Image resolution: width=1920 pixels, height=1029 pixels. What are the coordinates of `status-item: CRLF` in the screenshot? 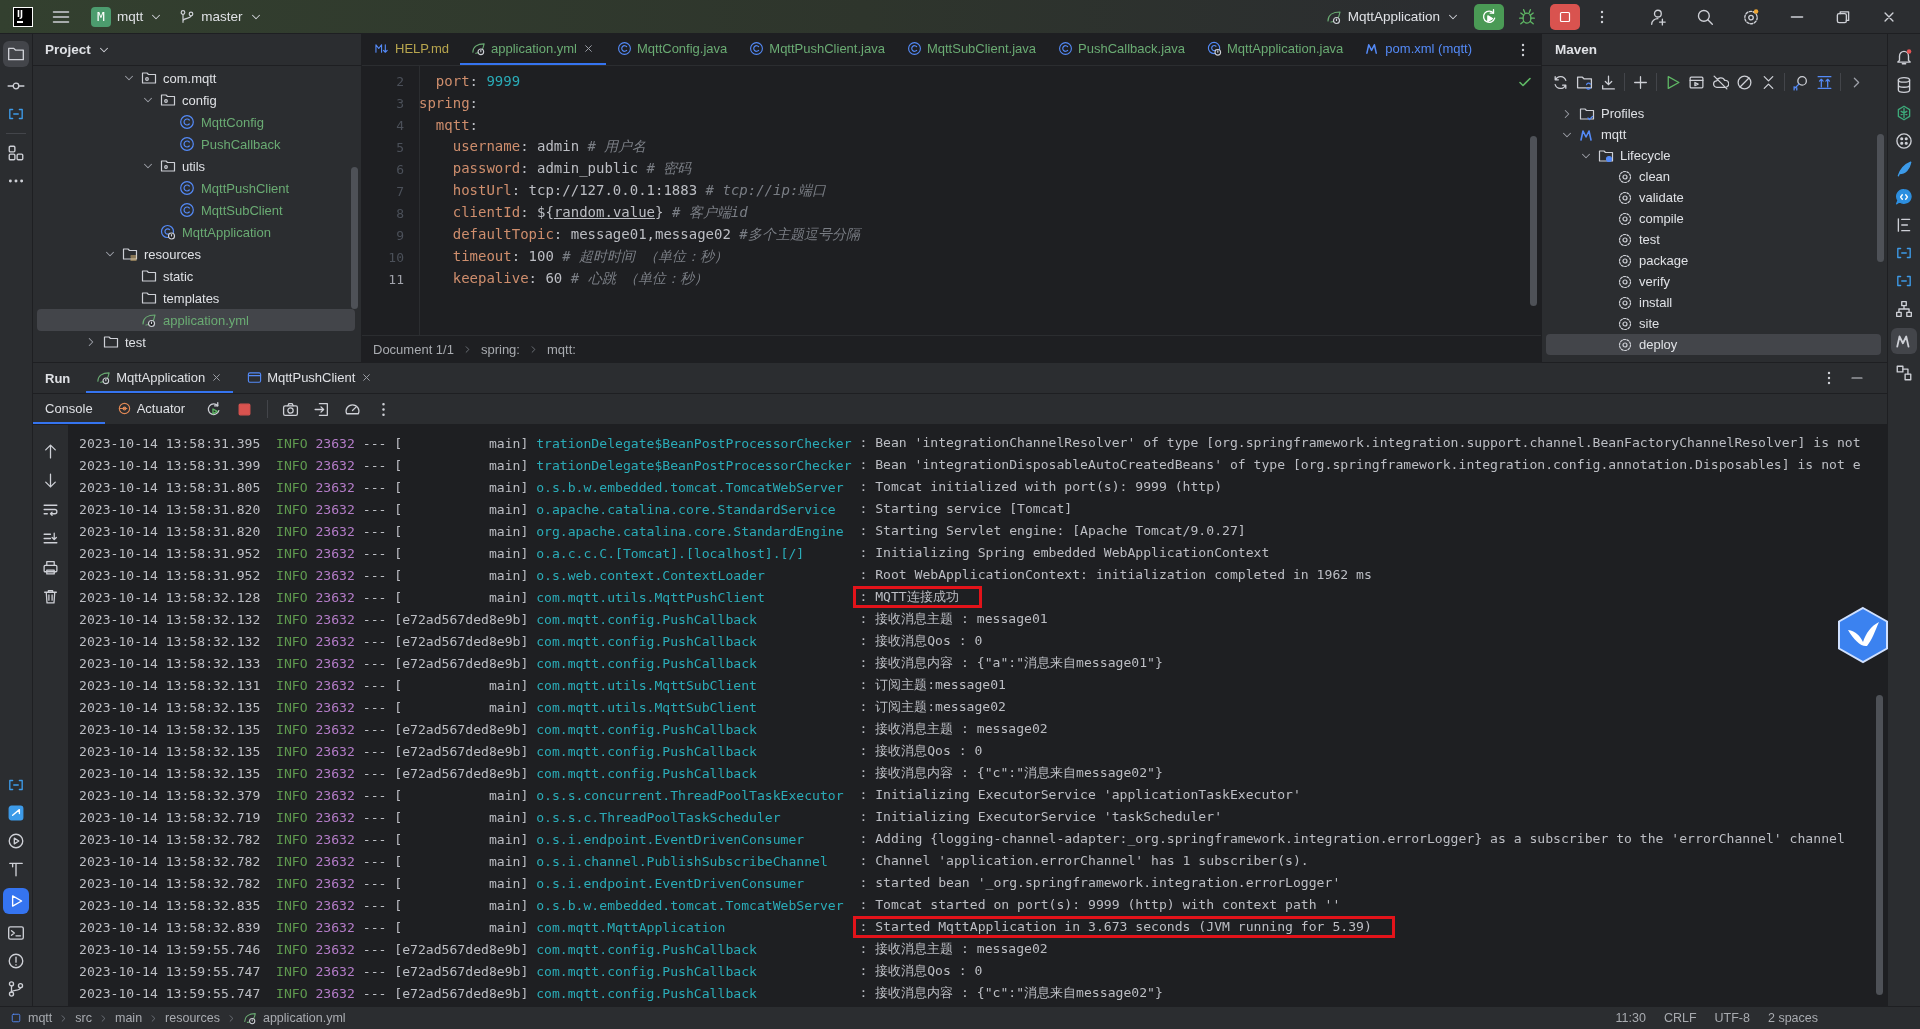 It's located at (1680, 1018).